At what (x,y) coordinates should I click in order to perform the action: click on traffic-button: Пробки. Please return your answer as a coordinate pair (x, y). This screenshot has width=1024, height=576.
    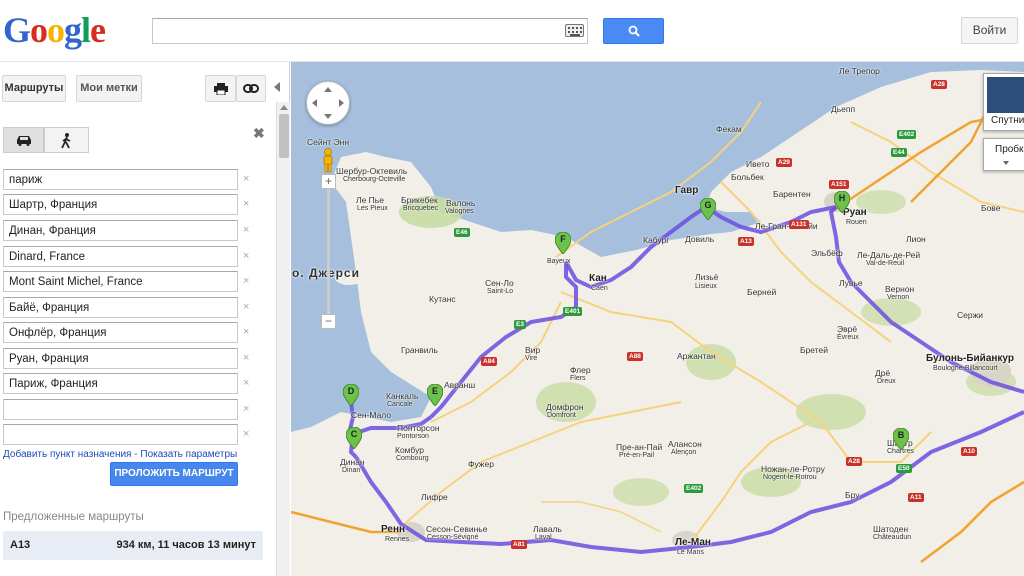
    Looking at the image, I should click on (1003, 154).